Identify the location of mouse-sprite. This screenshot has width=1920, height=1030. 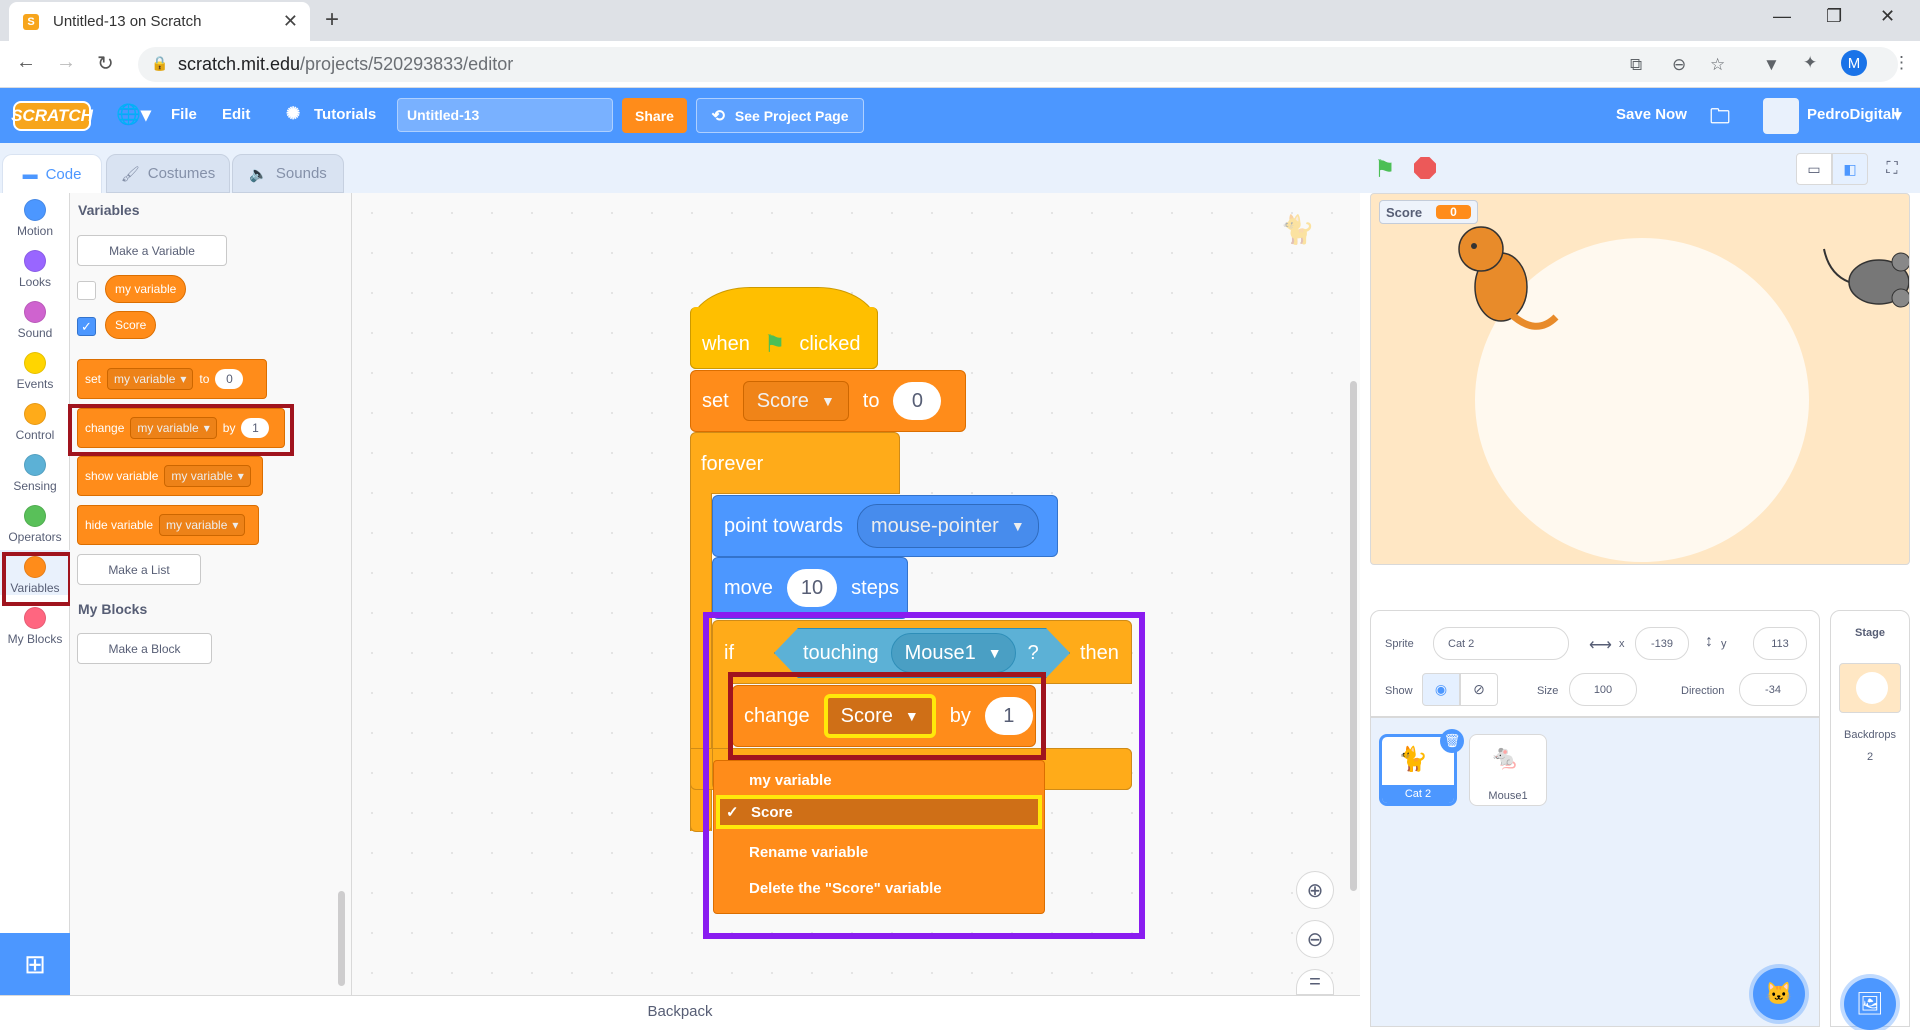
(1864, 279).